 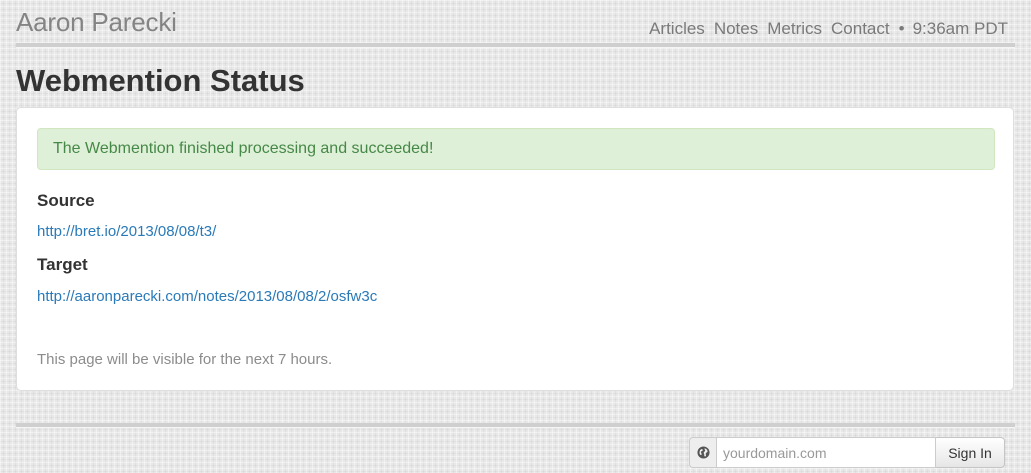 I want to click on signin-button: Sign In, so click(x=970, y=452).